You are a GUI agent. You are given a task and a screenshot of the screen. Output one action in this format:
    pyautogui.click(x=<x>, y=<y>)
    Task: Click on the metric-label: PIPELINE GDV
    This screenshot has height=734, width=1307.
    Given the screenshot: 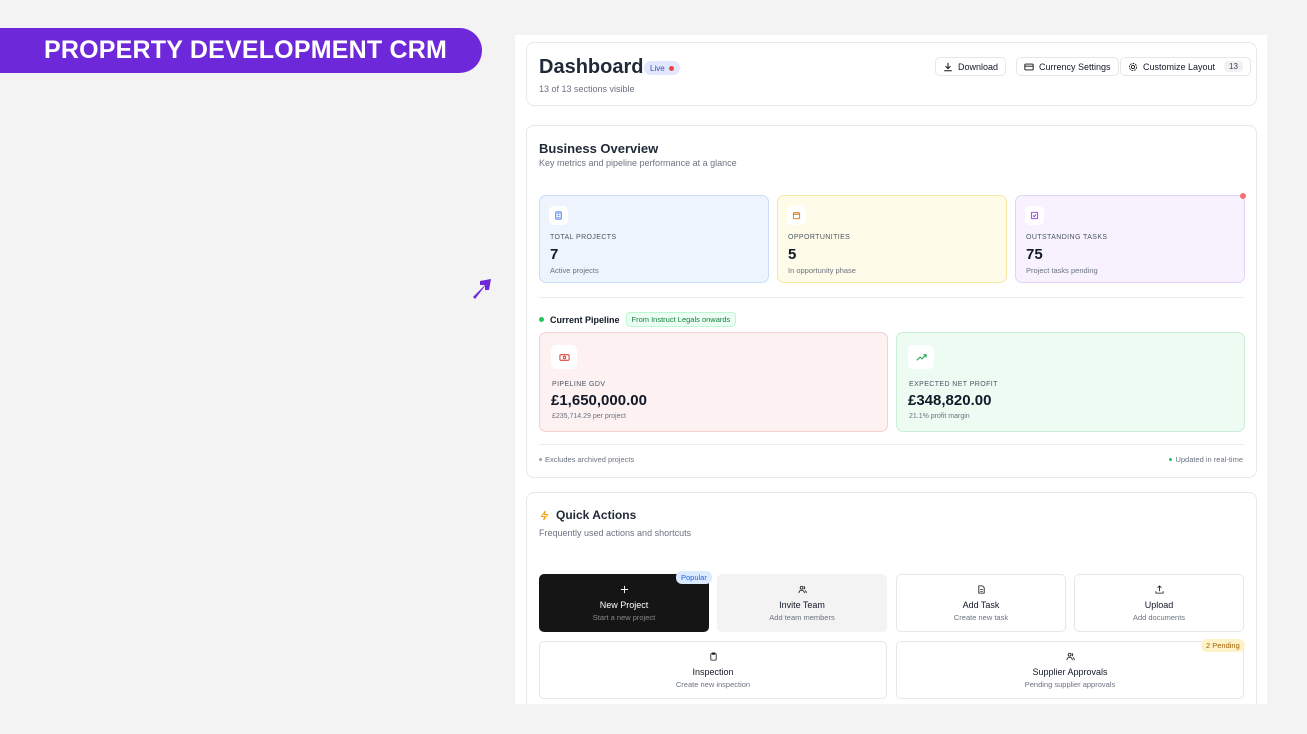 What is the action you would take?
    pyautogui.click(x=579, y=384)
    